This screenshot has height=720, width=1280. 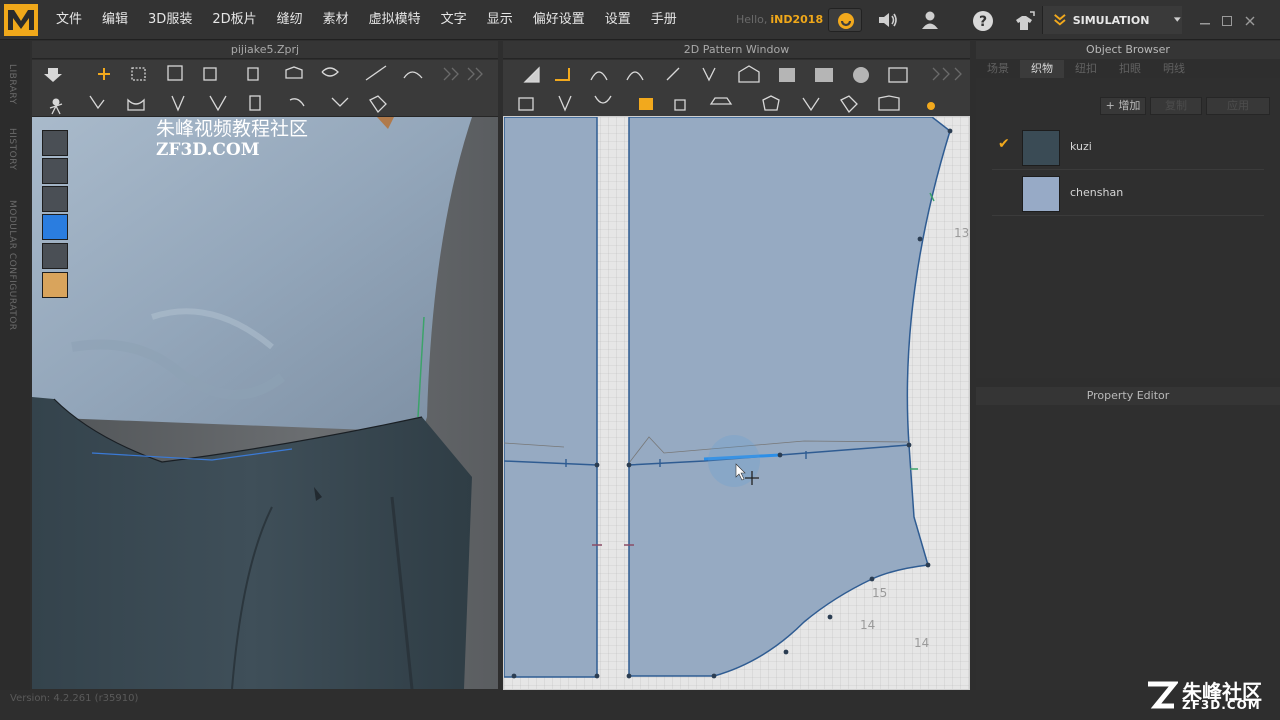 I want to click on view3d-title: pijiake5.Zprj, so click(x=265, y=49).